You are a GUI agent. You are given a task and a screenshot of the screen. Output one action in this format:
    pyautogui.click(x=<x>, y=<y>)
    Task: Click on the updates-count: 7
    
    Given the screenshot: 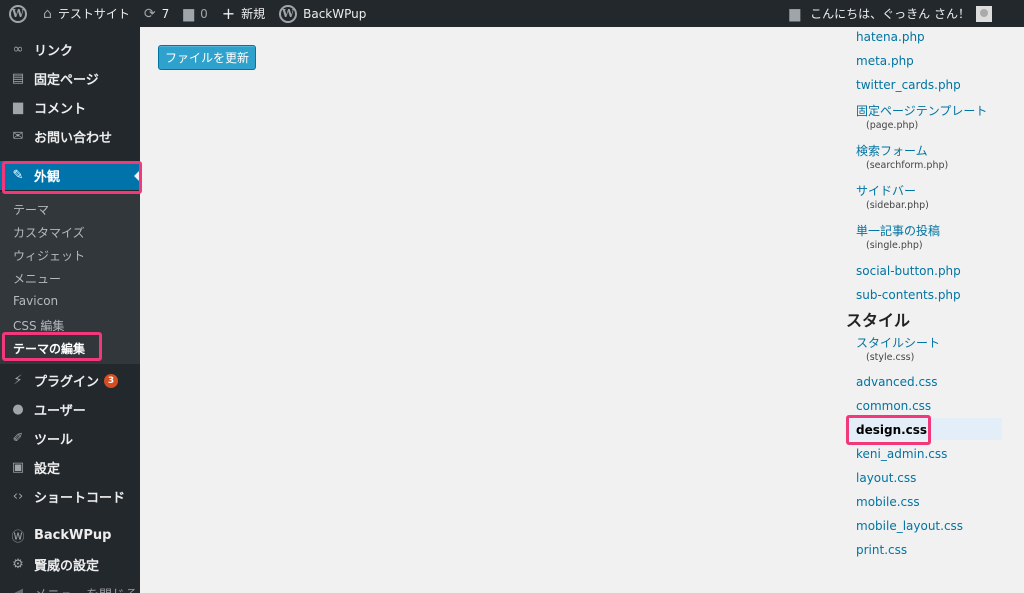 What is the action you would take?
    pyautogui.click(x=165, y=13)
    